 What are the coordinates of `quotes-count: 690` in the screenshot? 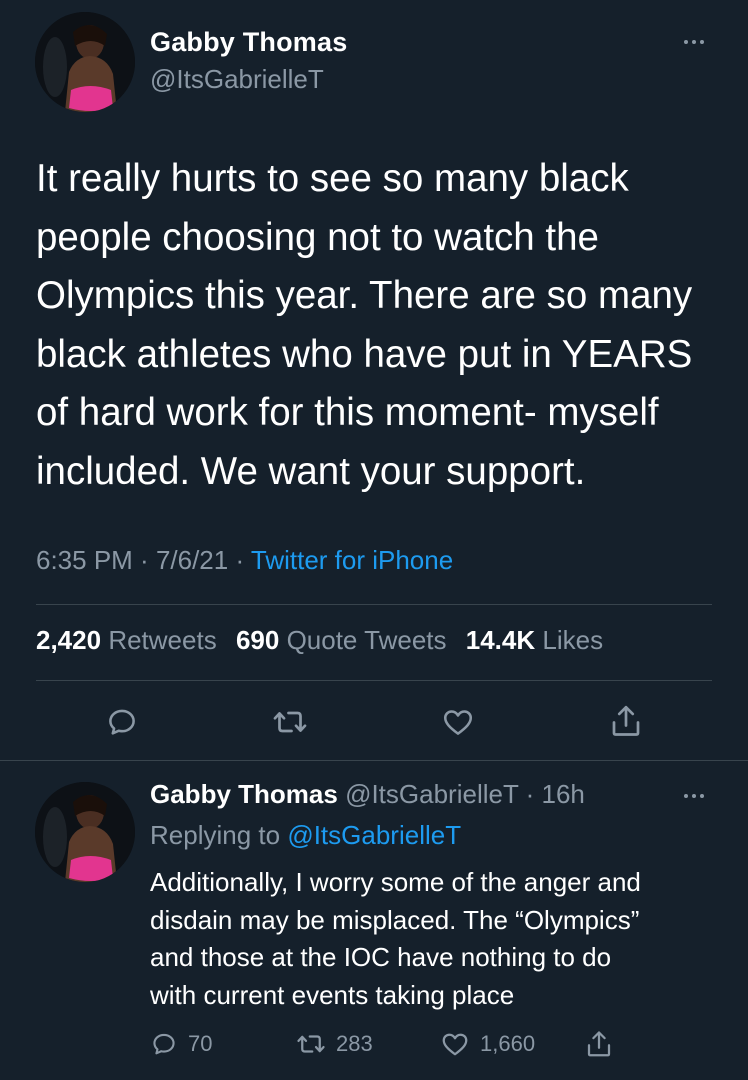 It's located at (257, 640).